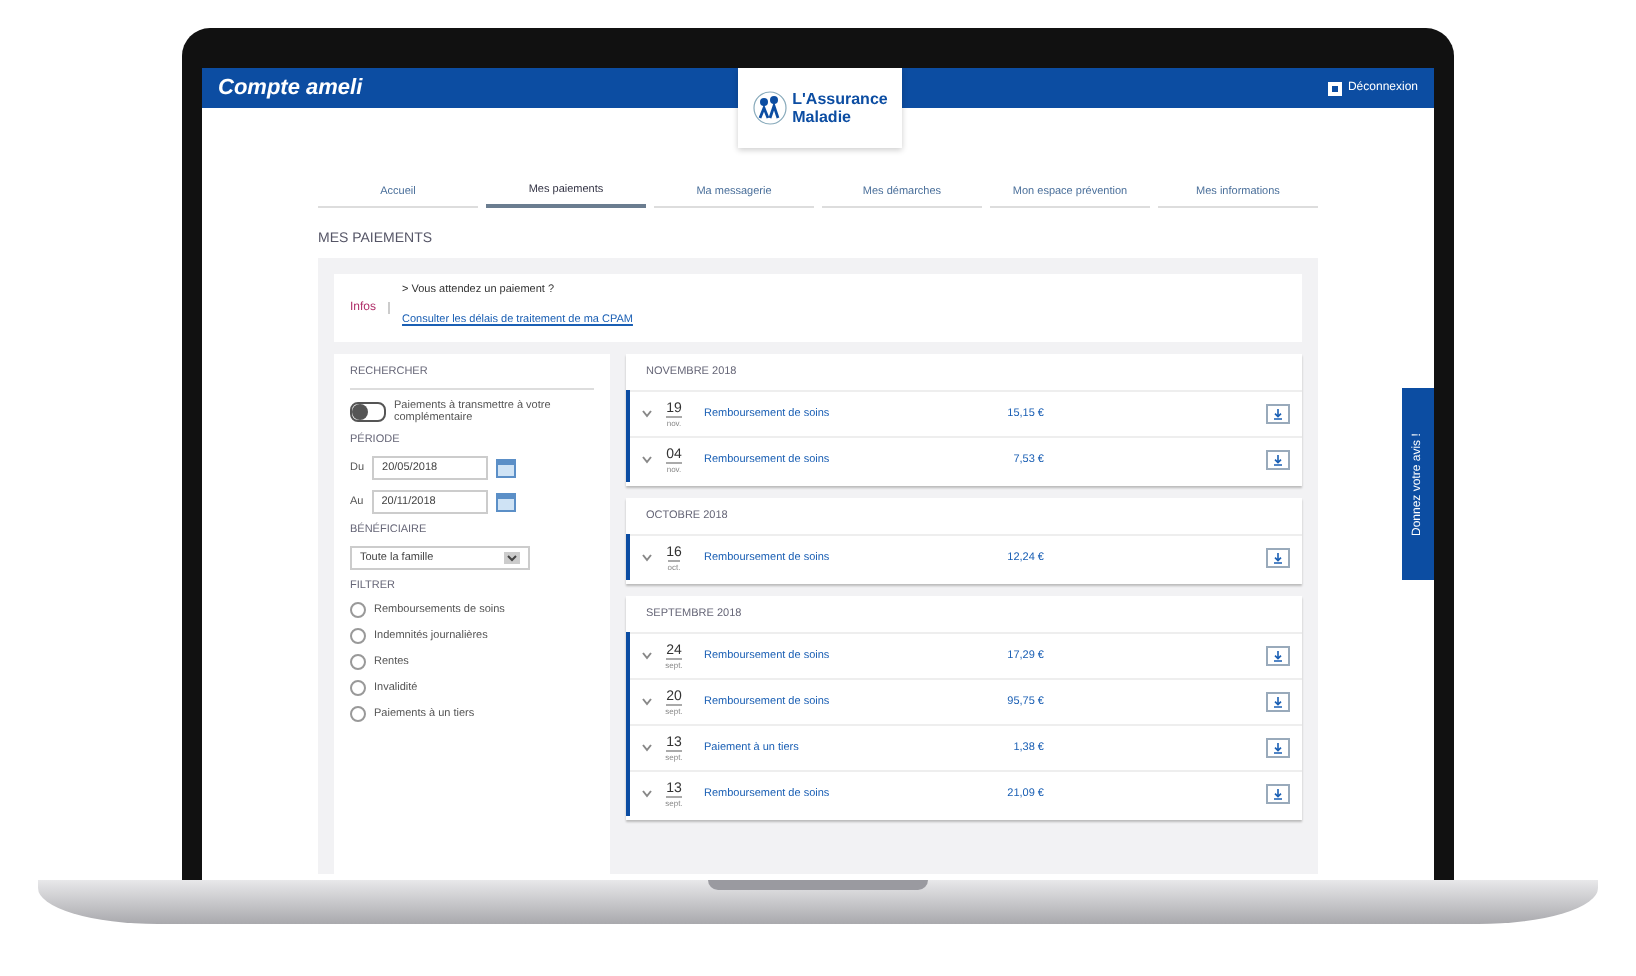 Image resolution: width=1636 pixels, height=976 pixels. What do you see at coordinates (512, 558) in the screenshot?
I see `caret-icon` at bounding box center [512, 558].